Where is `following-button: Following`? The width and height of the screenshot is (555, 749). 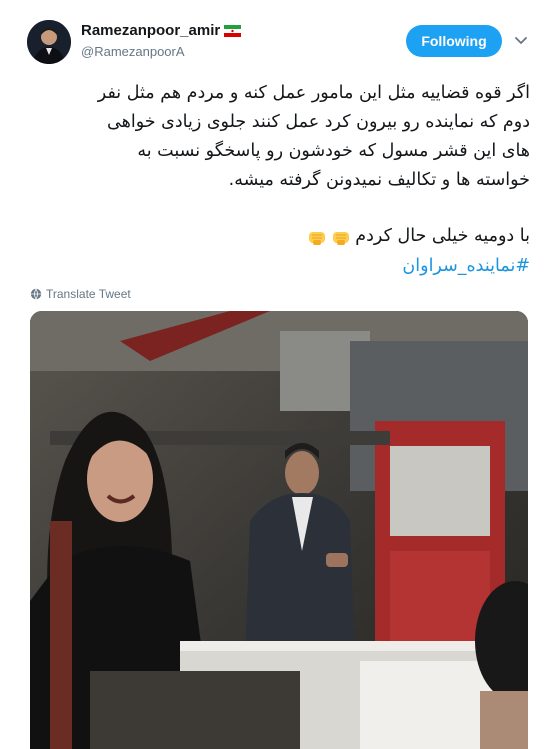 following-button: Following is located at coordinates (454, 41).